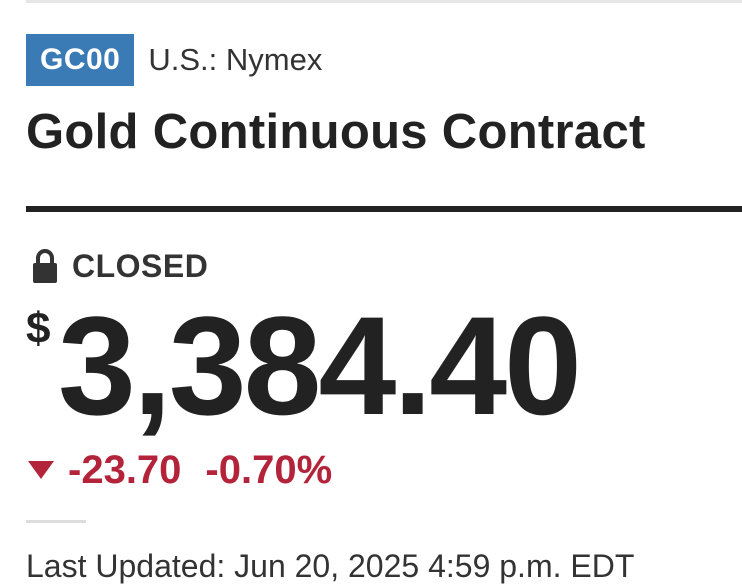  Describe the element at coordinates (80, 60) in the screenshot. I see `ticker-badge: GC00` at that location.